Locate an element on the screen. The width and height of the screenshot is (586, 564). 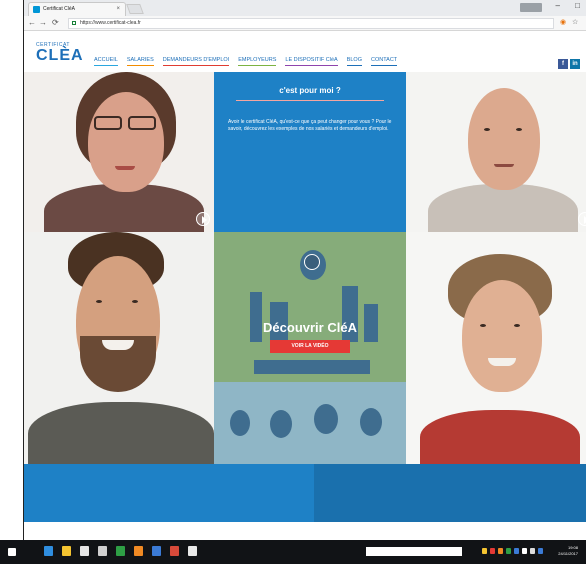
browser-tab: Certificat CléA × is located at coordinates (77, 9).